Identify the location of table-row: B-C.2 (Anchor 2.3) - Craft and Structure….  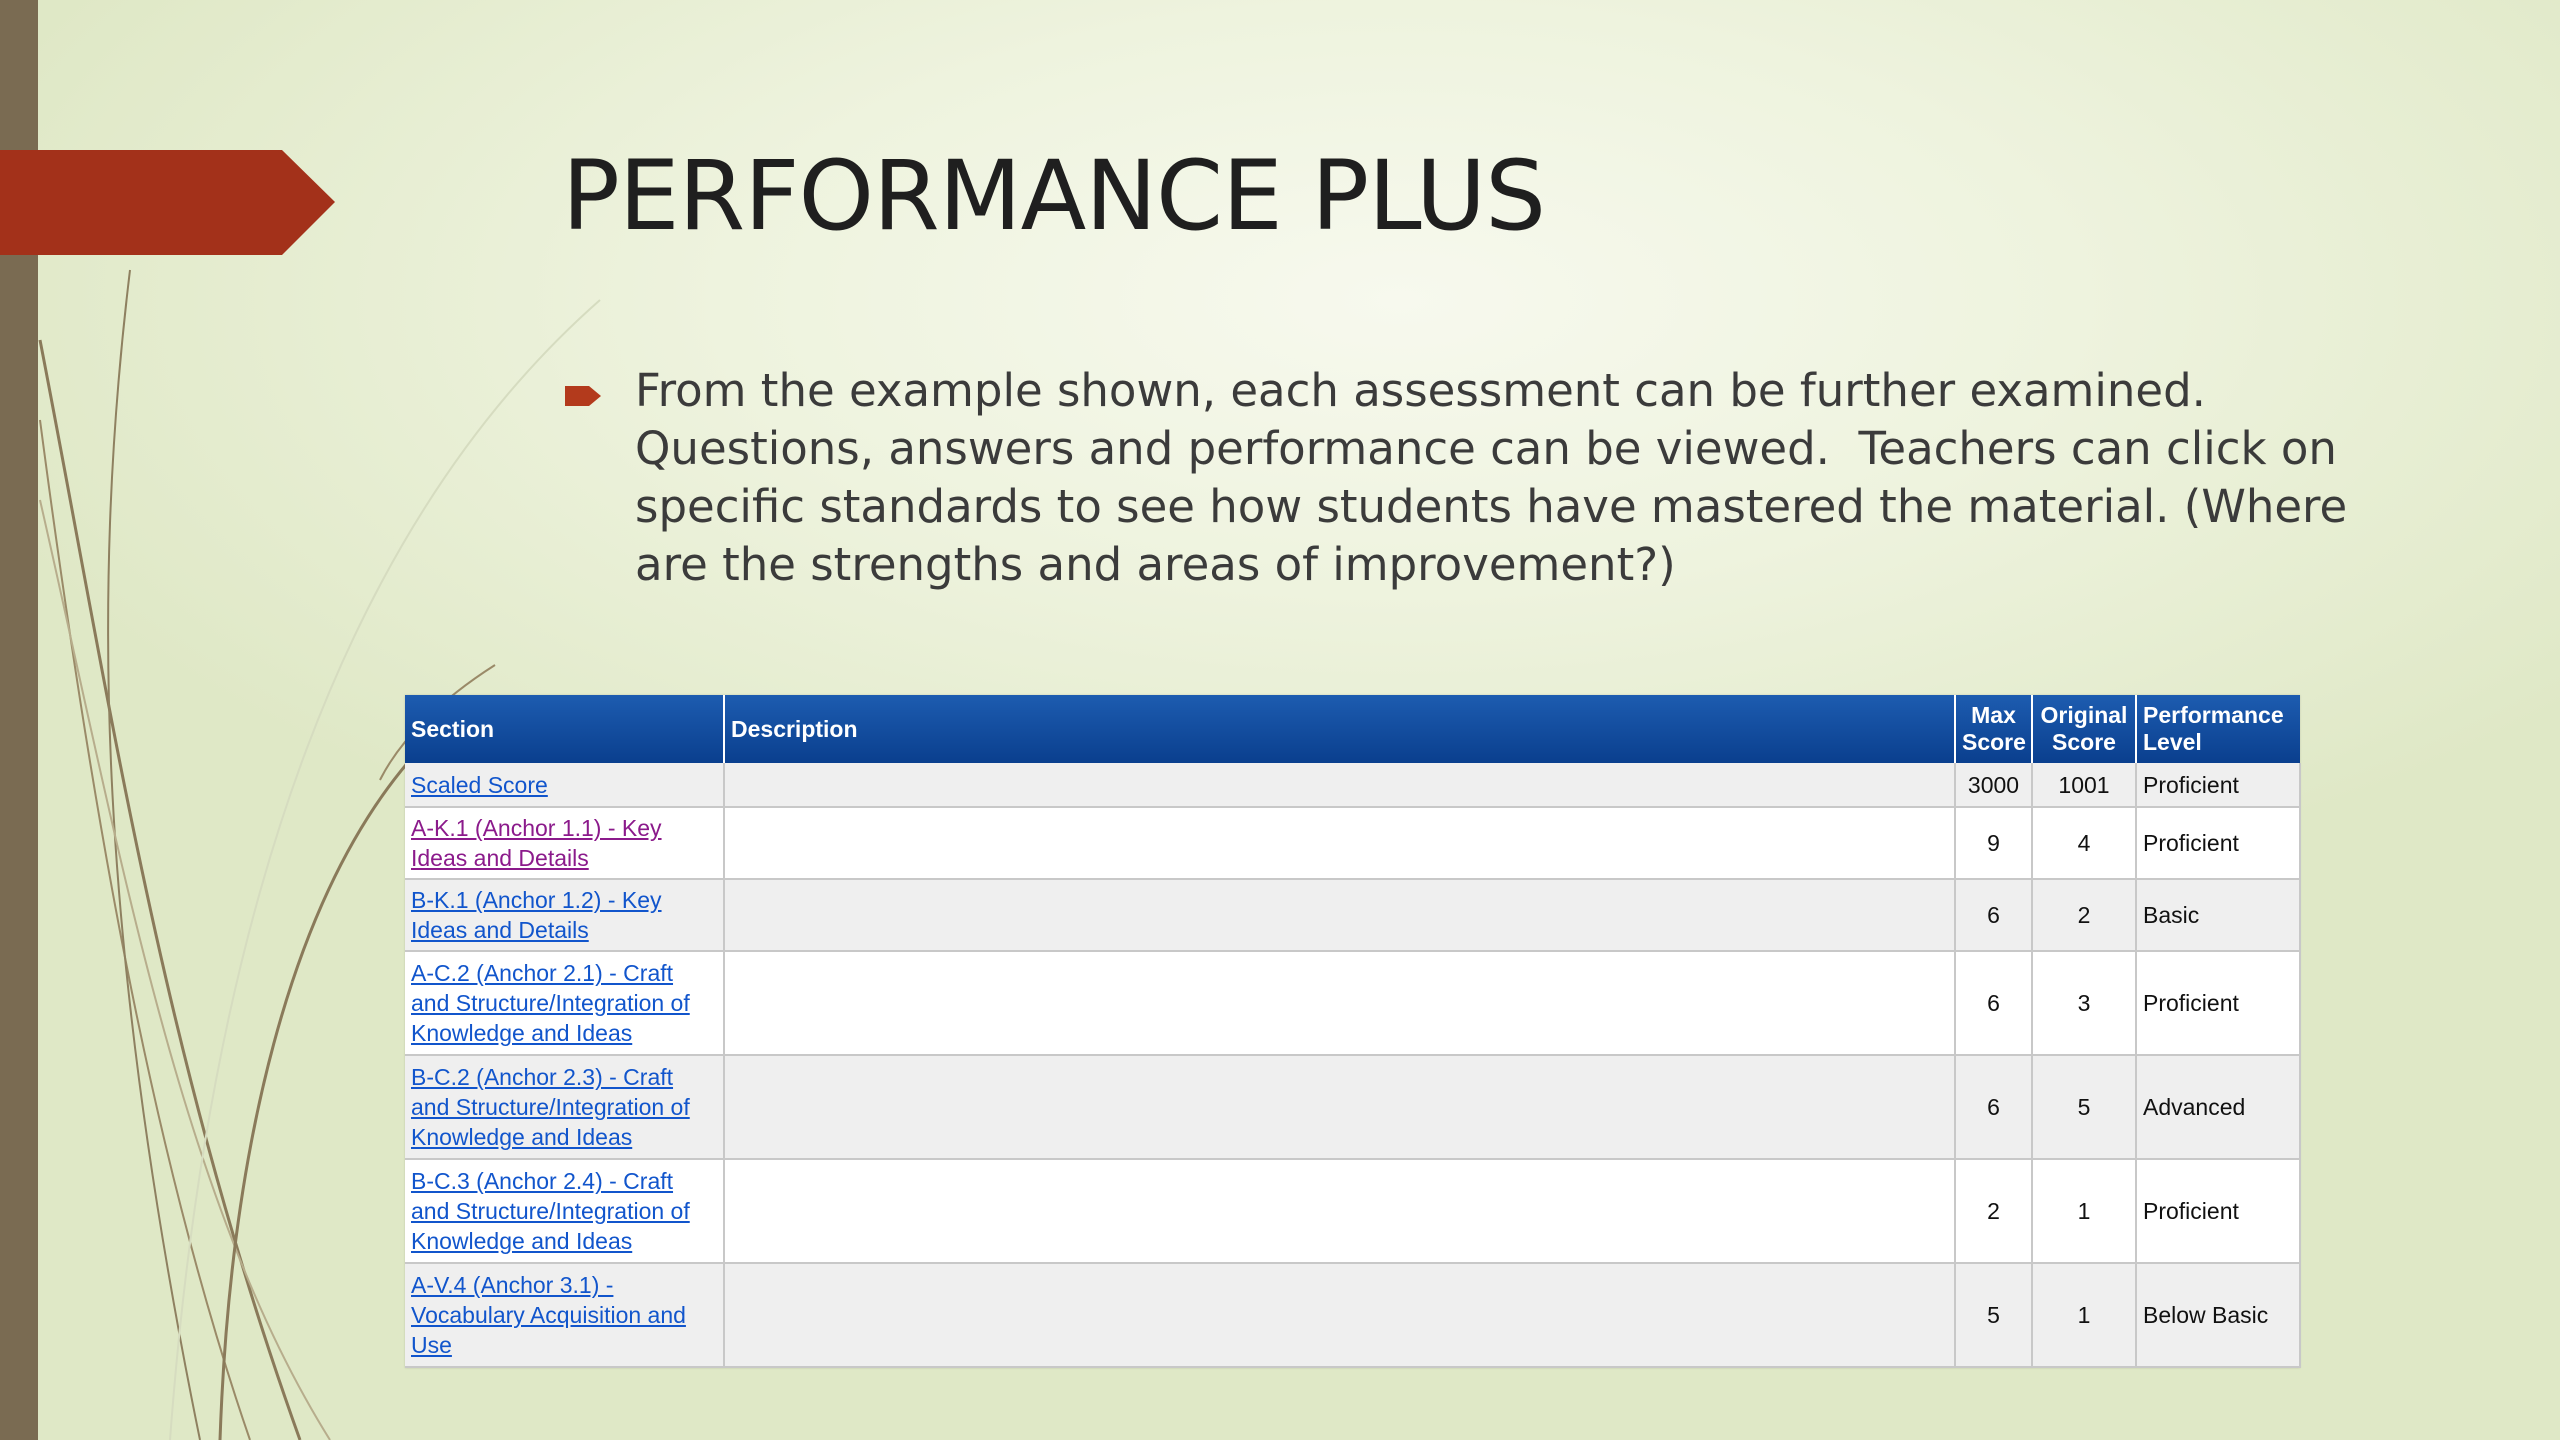
(1353, 1107).